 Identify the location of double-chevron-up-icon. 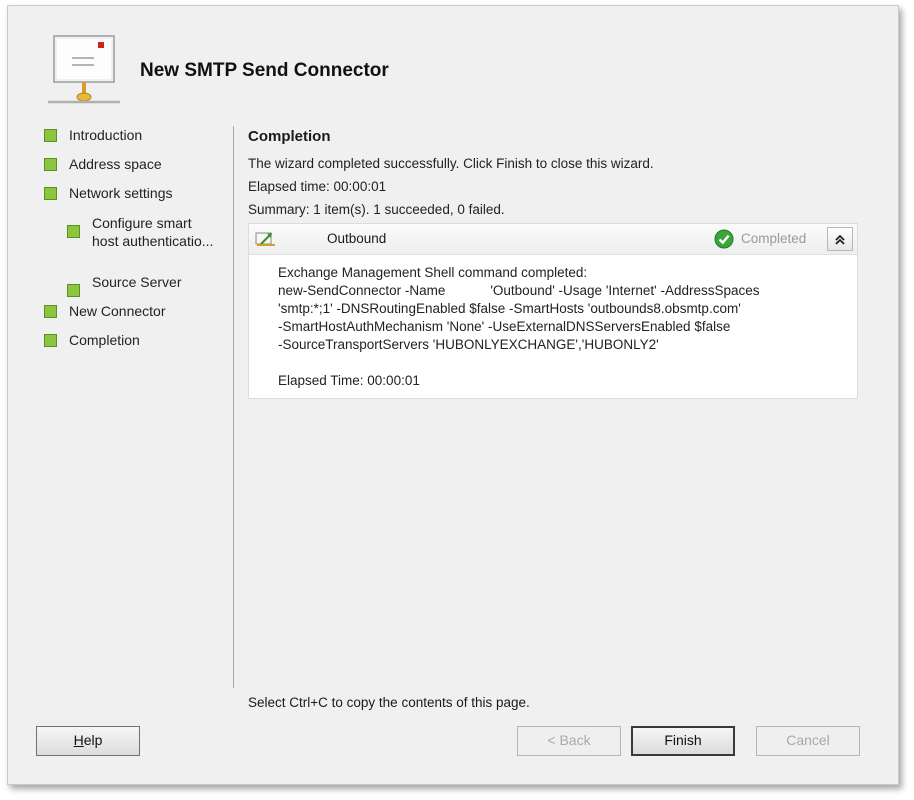
(840, 238).